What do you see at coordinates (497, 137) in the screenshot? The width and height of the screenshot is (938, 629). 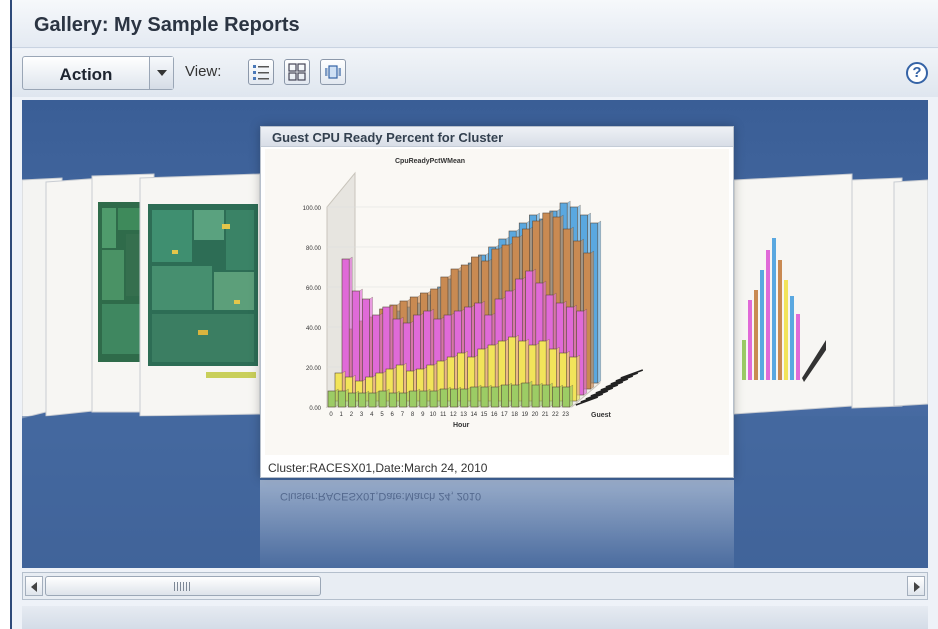 I see `featured-report-title: Guest CPU Ready Percent for Cluster` at bounding box center [497, 137].